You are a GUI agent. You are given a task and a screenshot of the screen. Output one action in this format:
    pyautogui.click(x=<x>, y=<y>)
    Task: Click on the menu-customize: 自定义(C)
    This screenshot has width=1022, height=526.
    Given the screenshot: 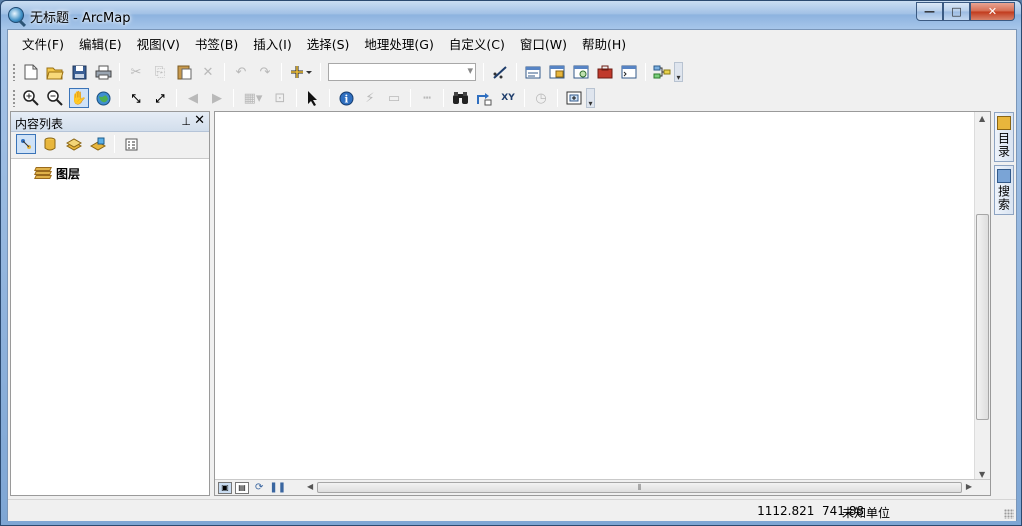 What is the action you would take?
    pyautogui.click(x=477, y=45)
    